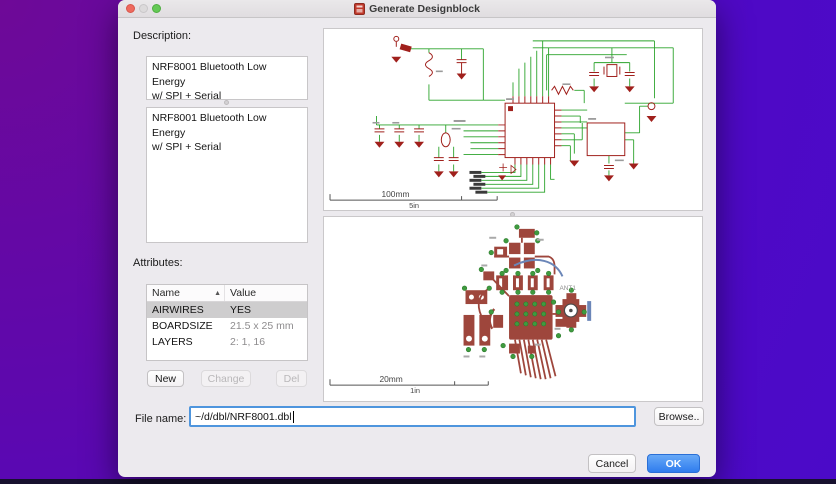 Image resolution: width=836 pixels, height=484 pixels. Describe the element at coordinates (161, 419) in the screenshot. I see `file-name-label: File name:` at that location.